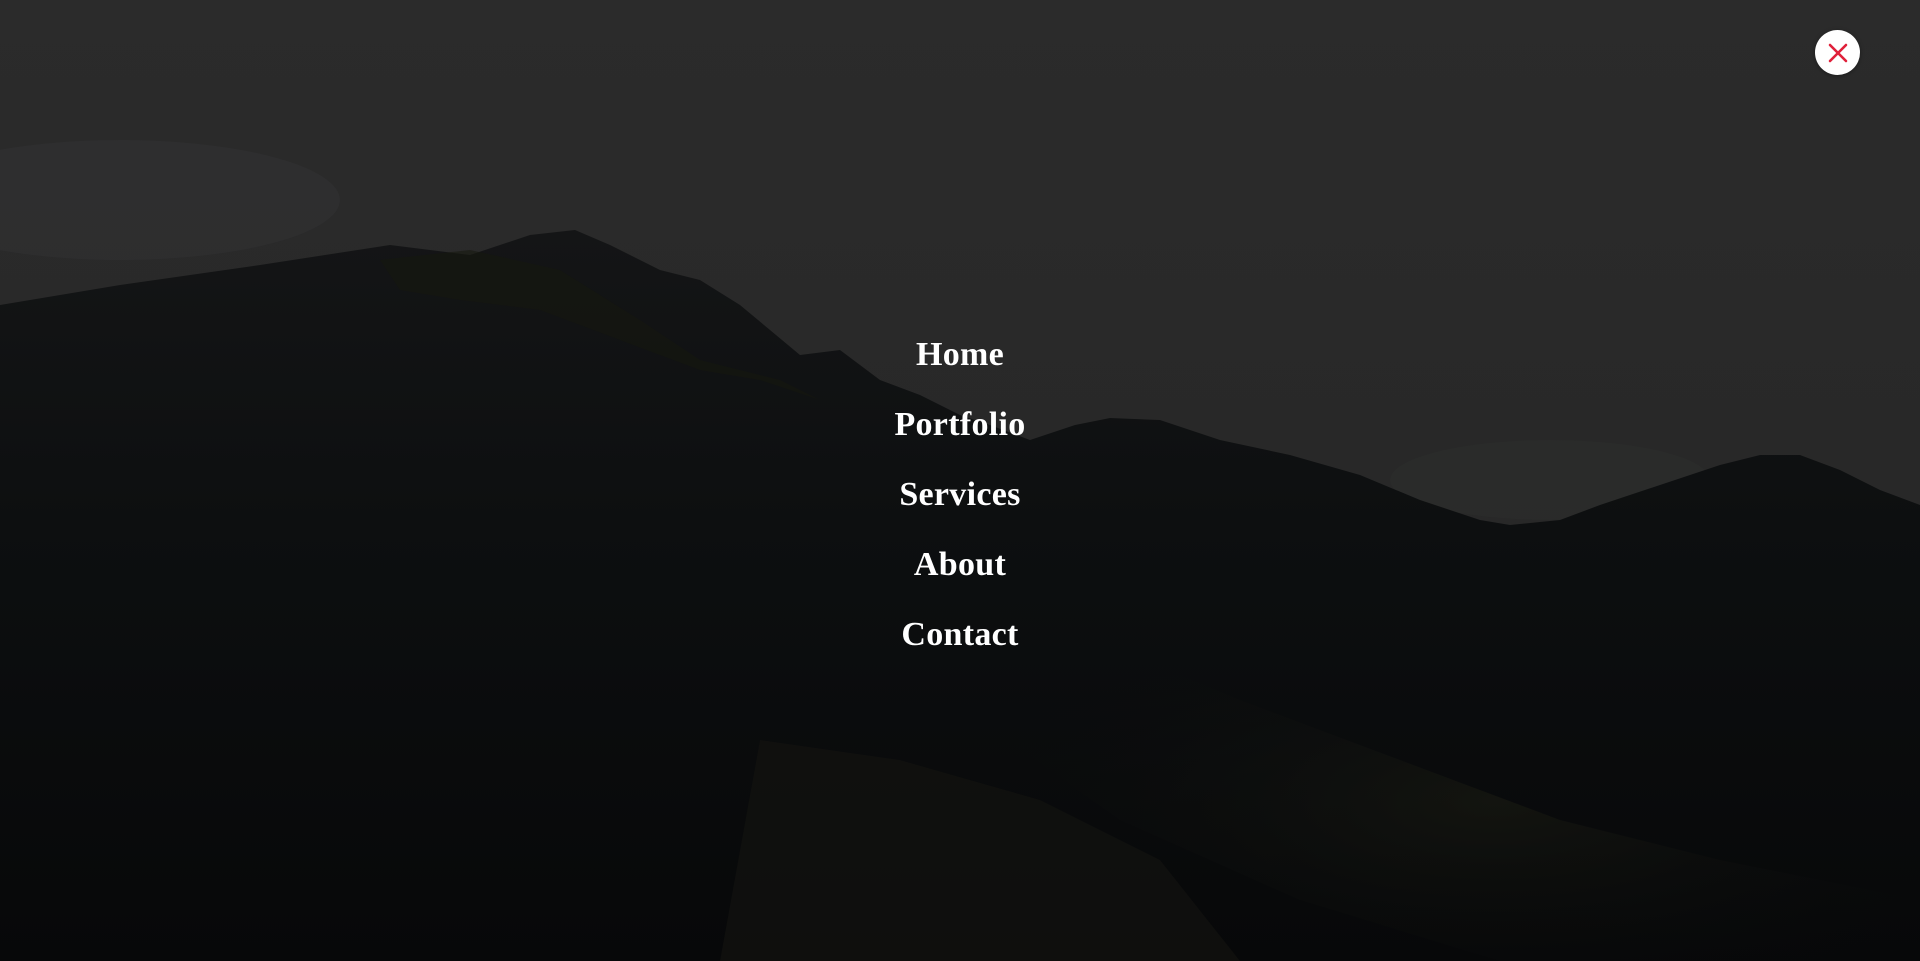 Image resolution: width=1920 pixels, height=961 pixels. I want to click on nav-item-portfolio: Portfolio, so click(960, 435).